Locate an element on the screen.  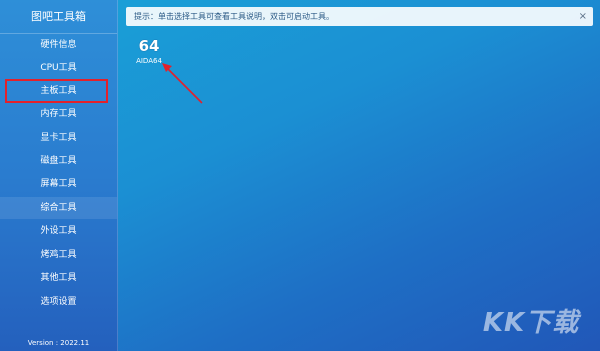
app-title: 图吧工具箱 is located at coordinates (58, 17).